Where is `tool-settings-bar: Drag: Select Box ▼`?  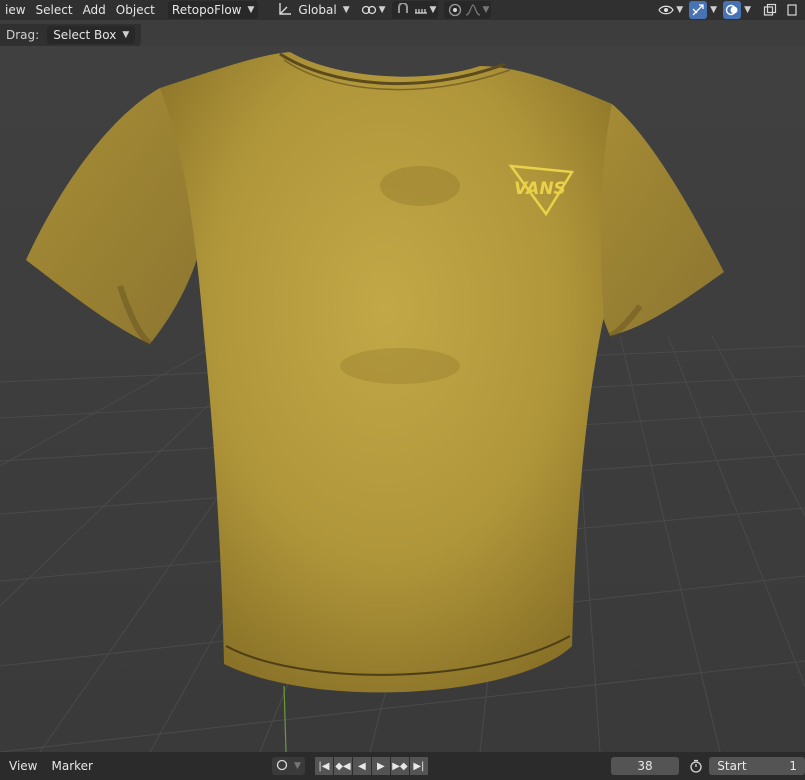
tool-settings-bar: Drag: Select Box ▼ is located at coordinates (71, 35).